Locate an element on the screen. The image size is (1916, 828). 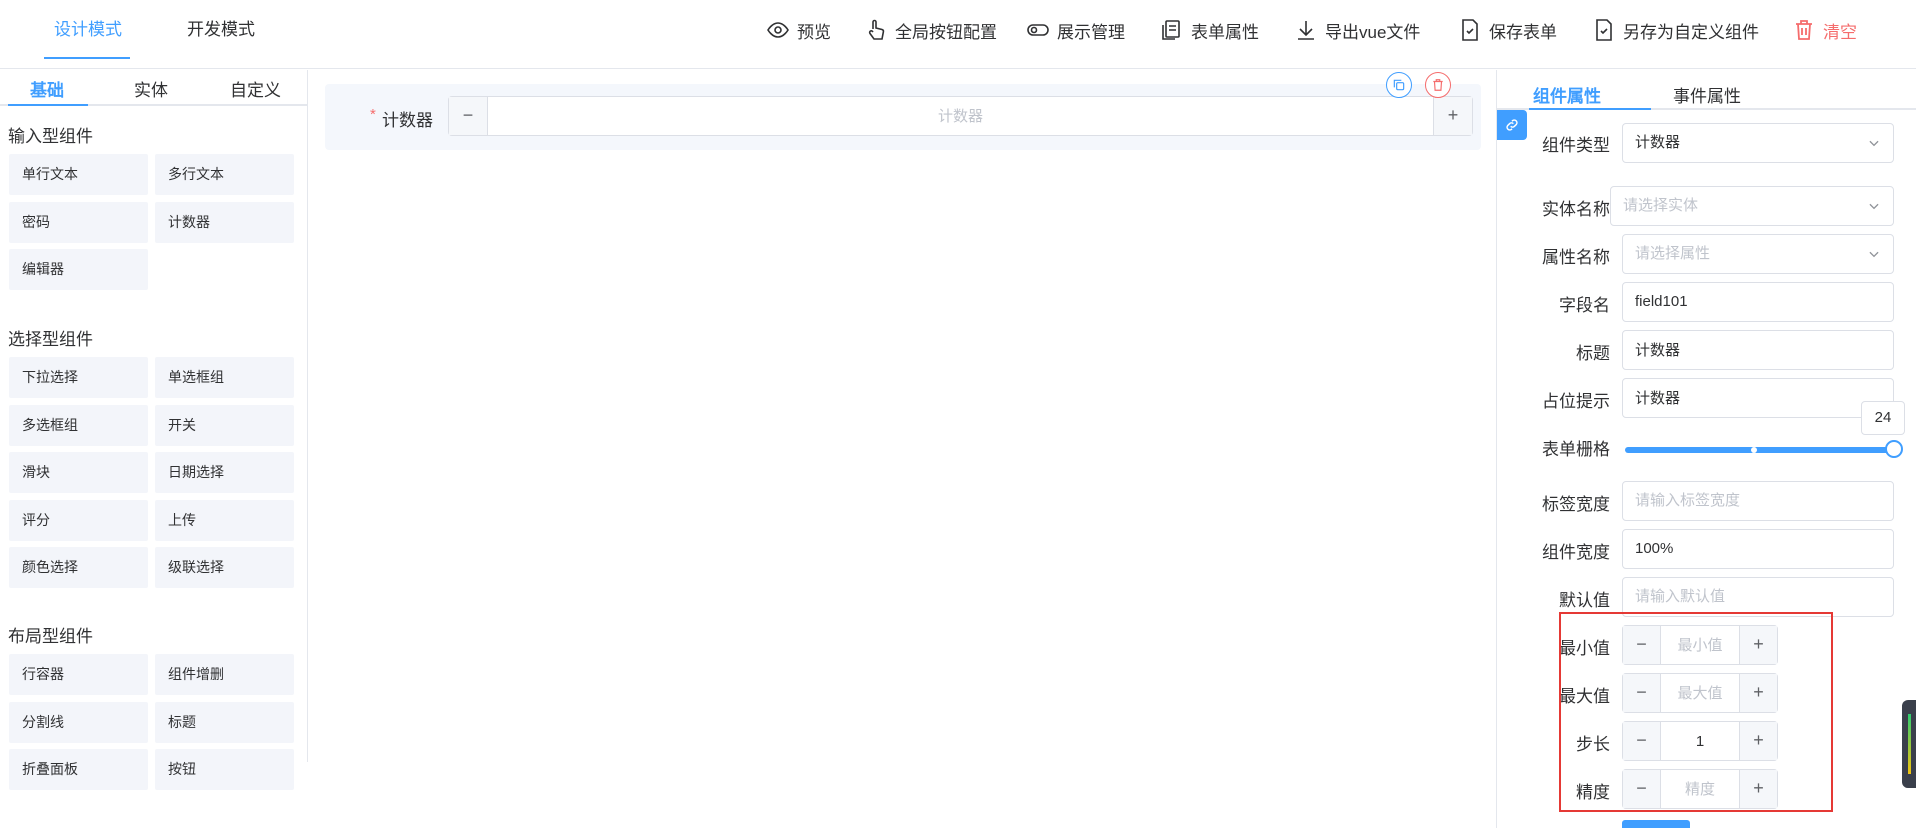
palette-item-rate: 评分 is located at coordinates (78, 520).